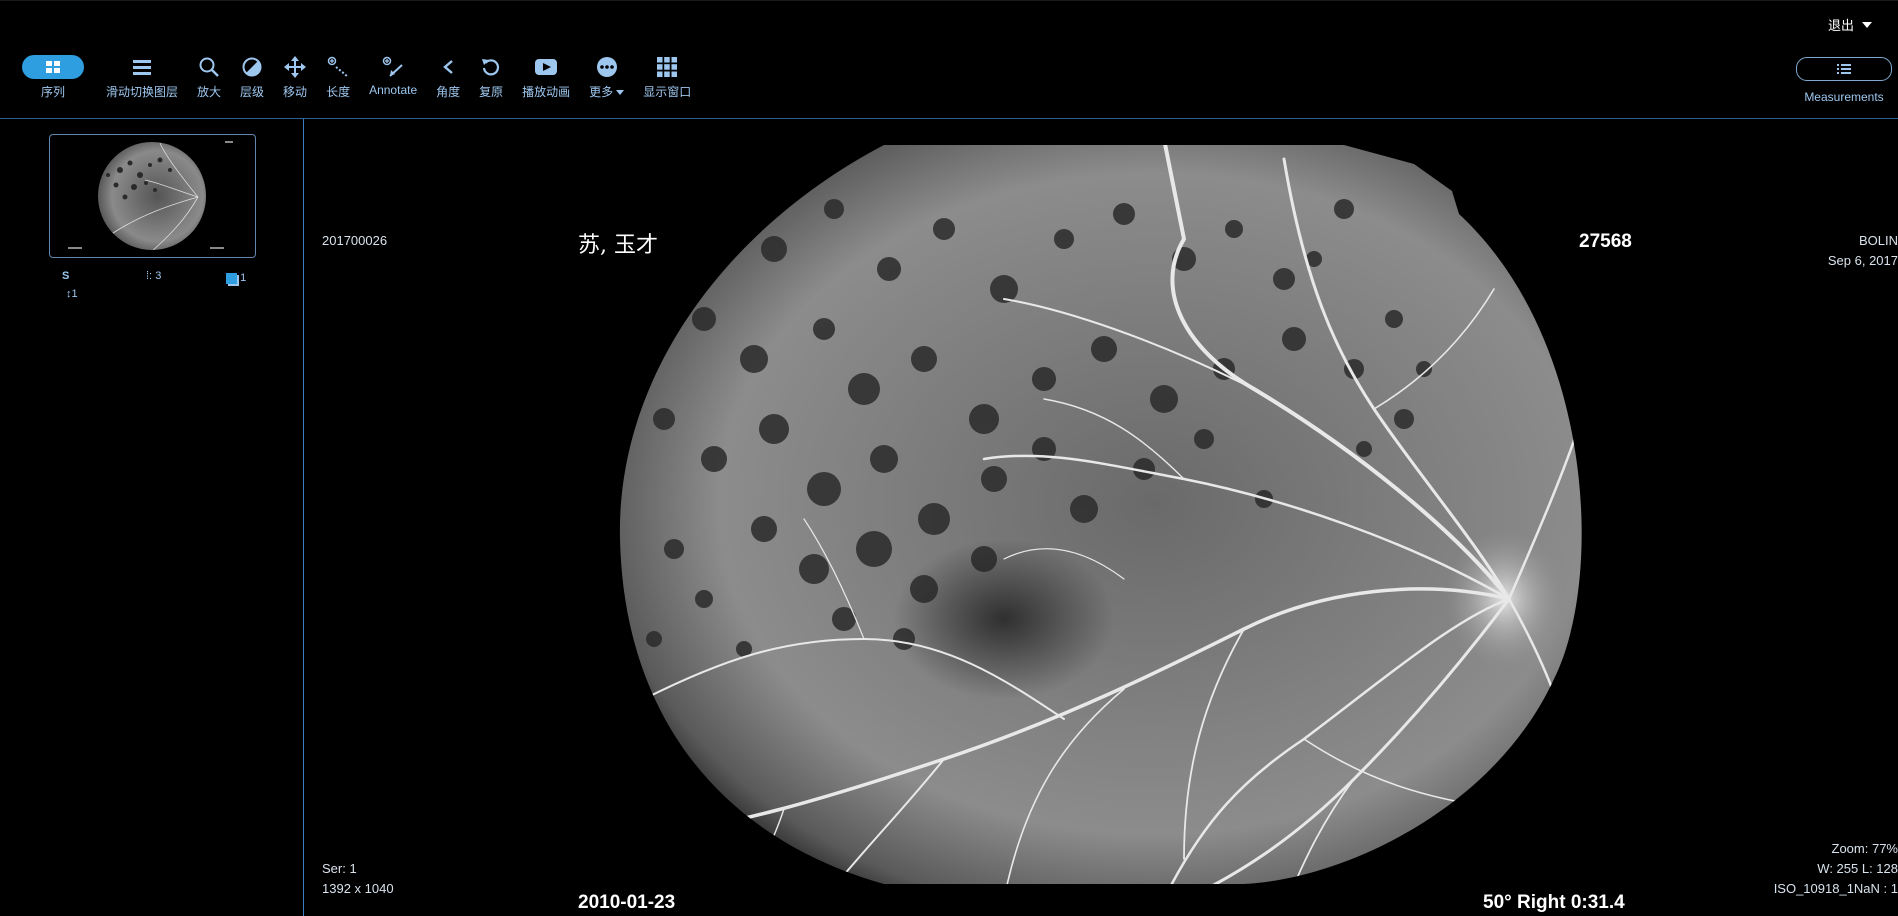  I want to click on cine-label: 播放动画, so click(546, 92).